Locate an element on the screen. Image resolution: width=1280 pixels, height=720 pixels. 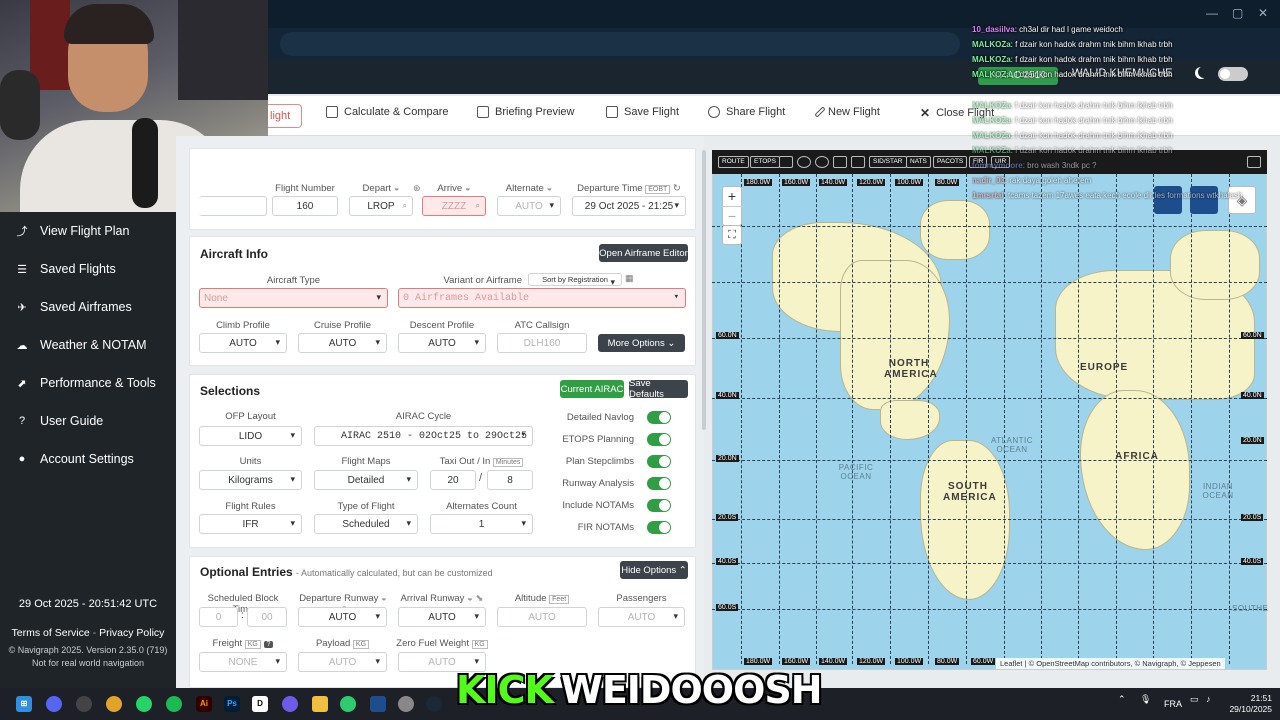
calendar-icon: ▦ is located at coordinates (629, 278).